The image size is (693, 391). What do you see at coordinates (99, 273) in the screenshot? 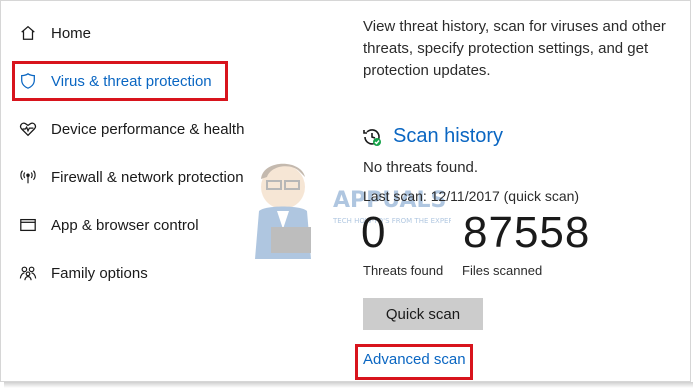
I see `sidebar-item-label: Family options` at bounding box center [99, 273].